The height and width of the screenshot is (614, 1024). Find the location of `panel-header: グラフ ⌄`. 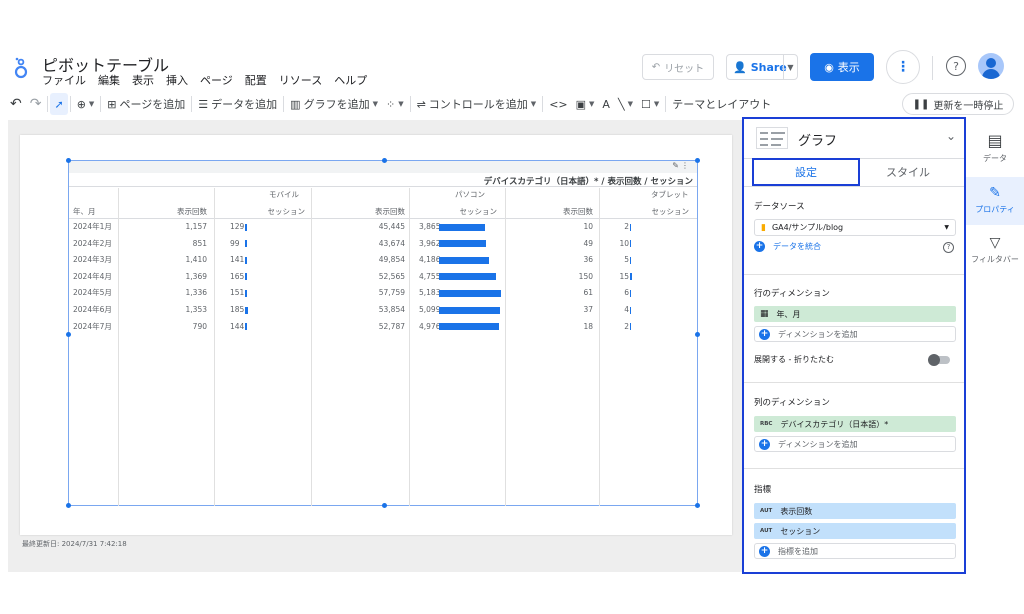

panel-header: グラフ ⌄ is located at coordinates (854, 139).